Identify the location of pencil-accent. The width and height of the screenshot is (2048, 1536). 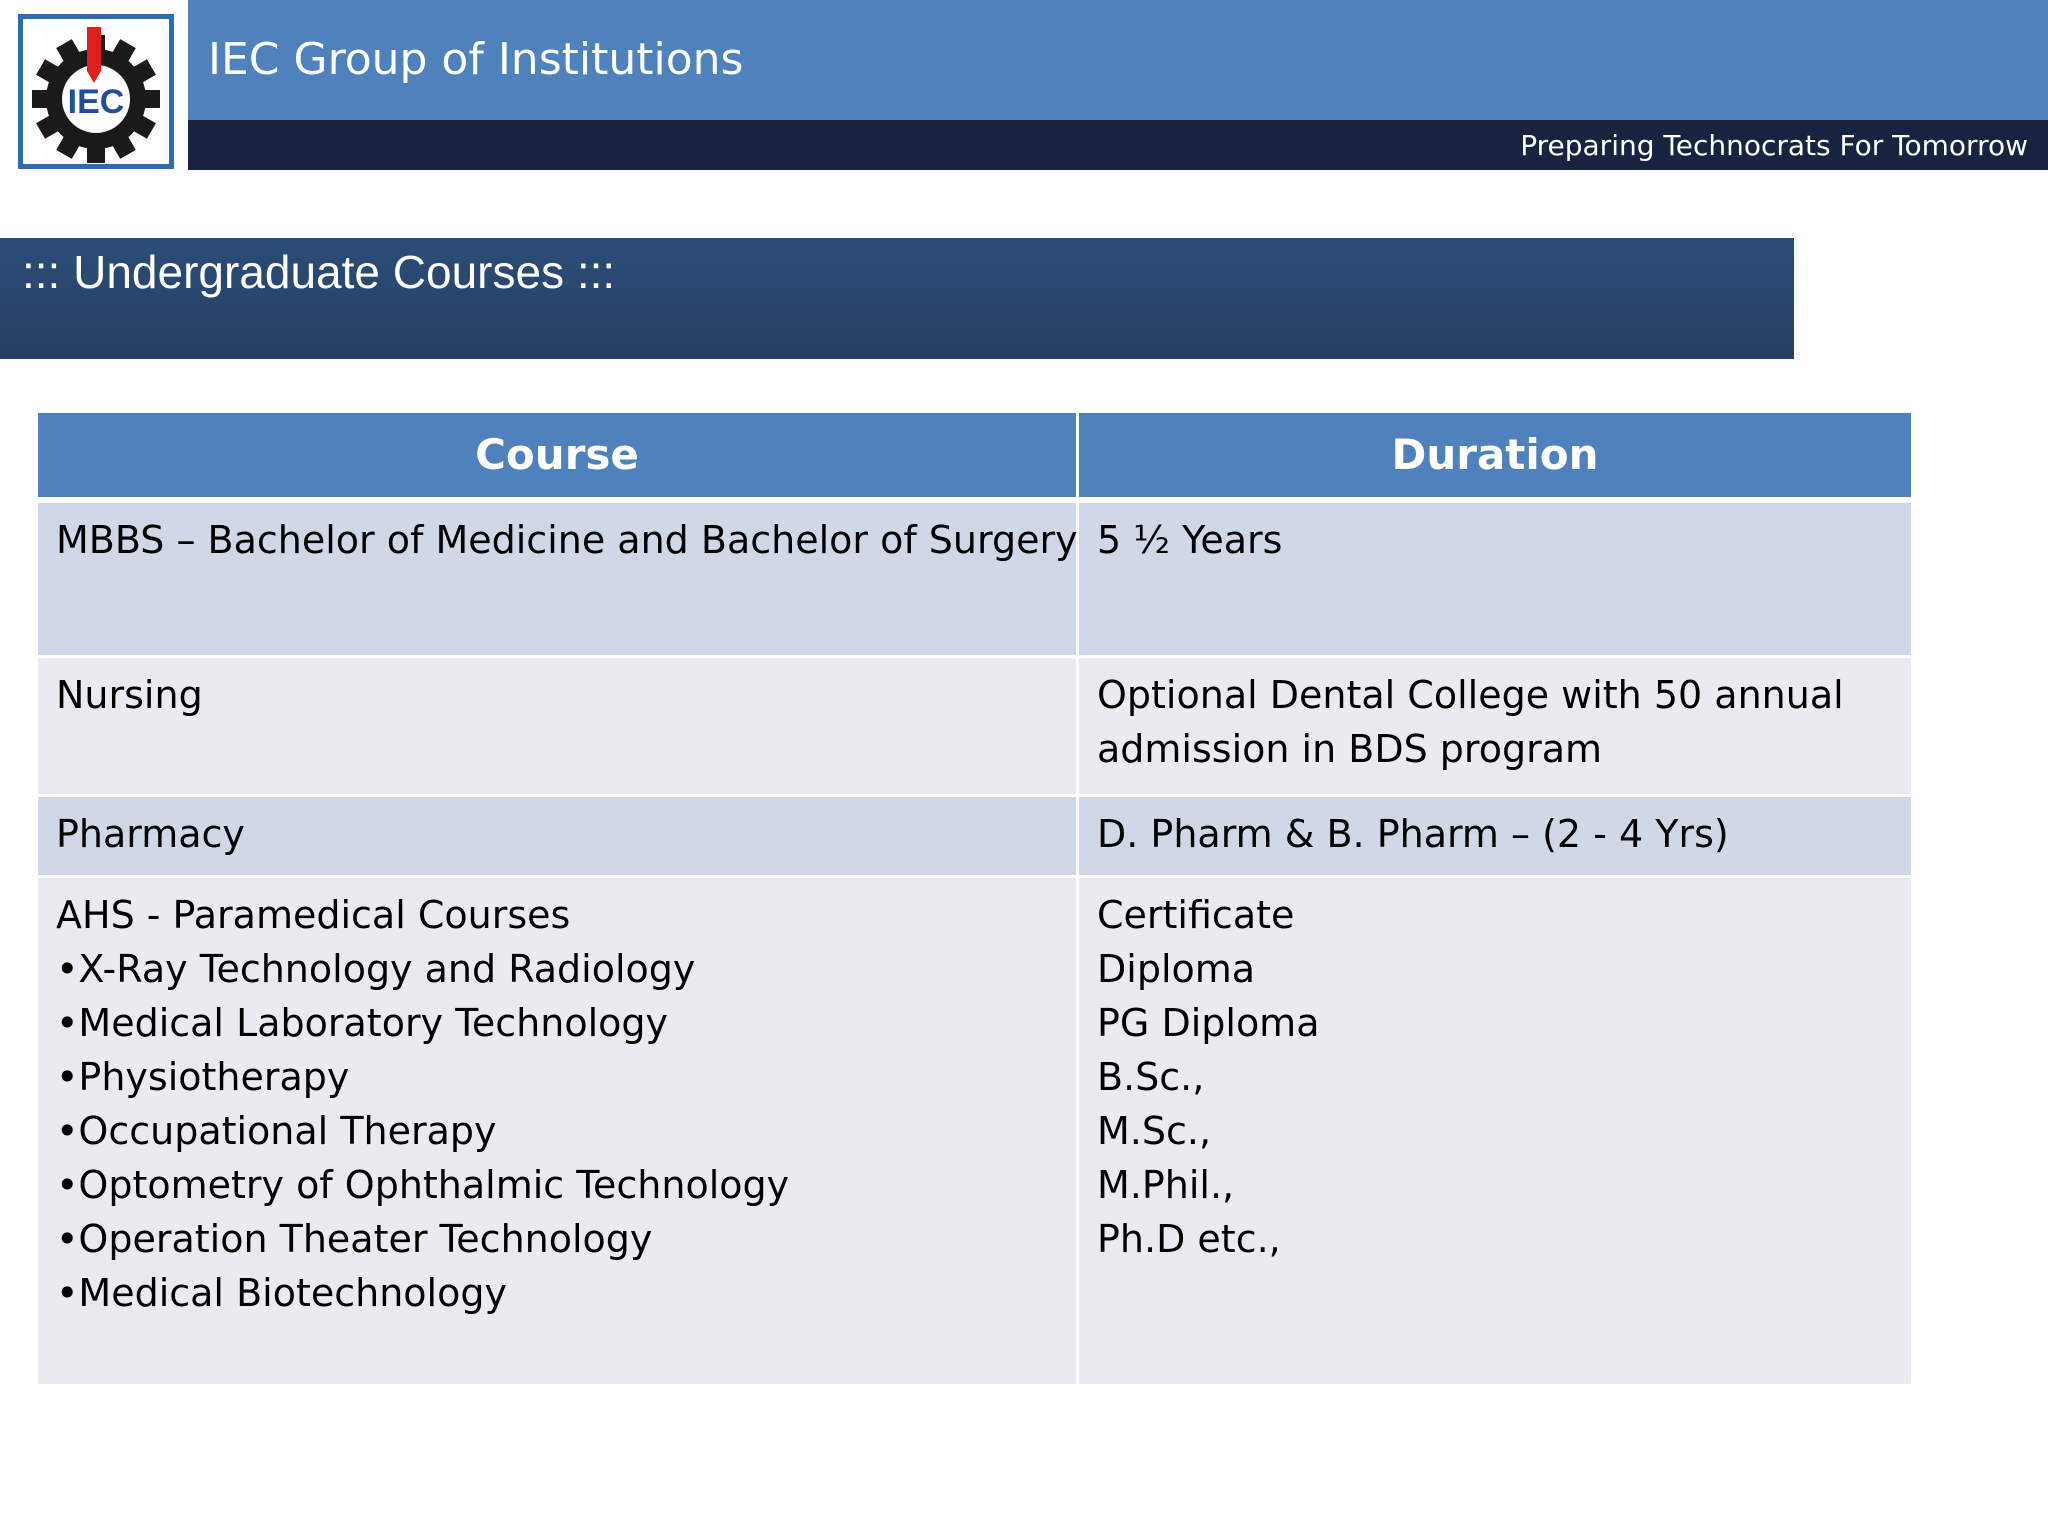
(94, 49).